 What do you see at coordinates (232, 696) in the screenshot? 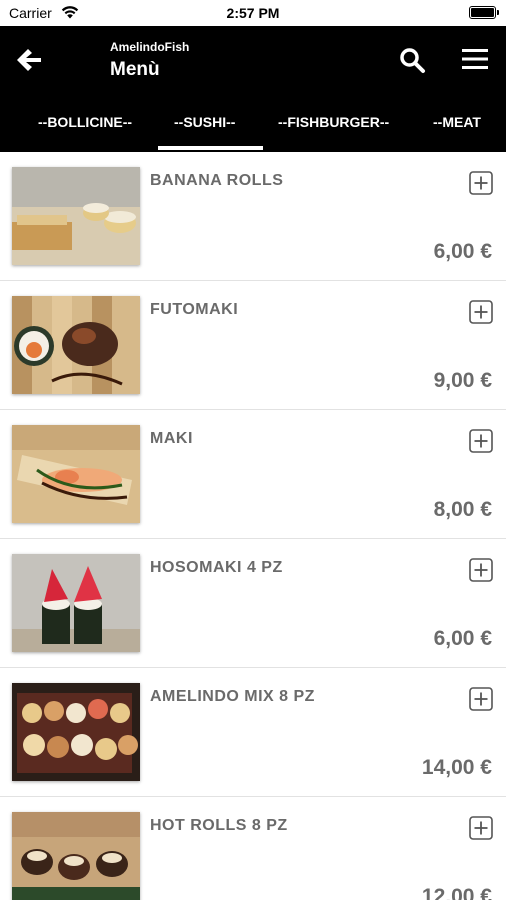
I see `item-name: AMELINDO MIX 8 PZ` at bounding box center [232, 696].